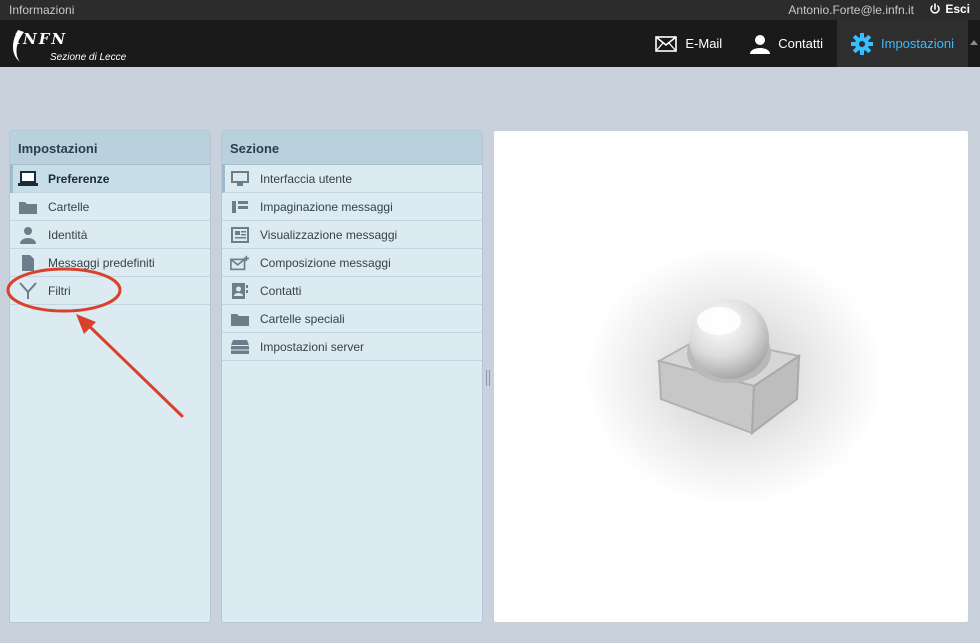 This screenshot has width=980, height=643. Describe the element at coordinates (28, 290) in the screenshot. I see `filter-icon` at that location.